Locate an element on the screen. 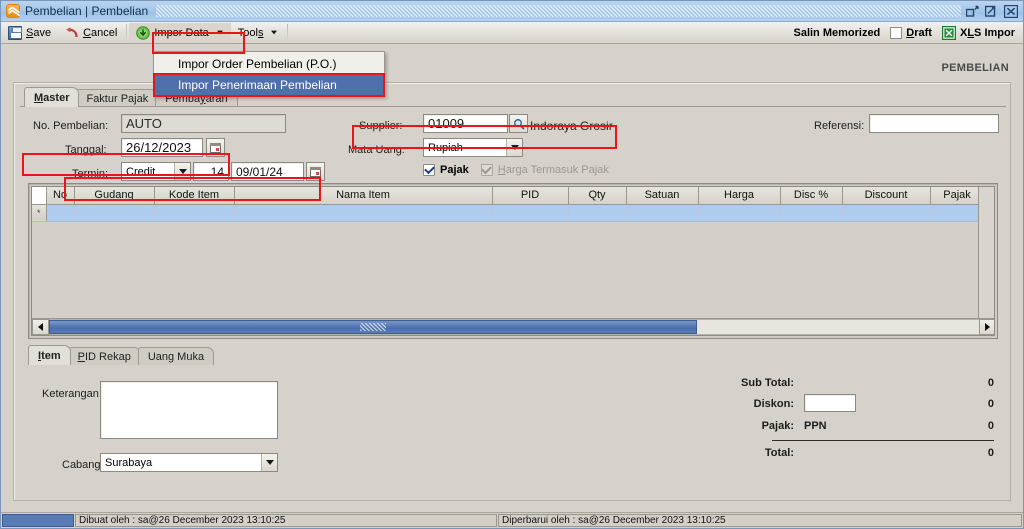 Image resolution: width=1024 pixels, height=529 pixels. column-header-pid: PID is located at coordinates (530, 196).